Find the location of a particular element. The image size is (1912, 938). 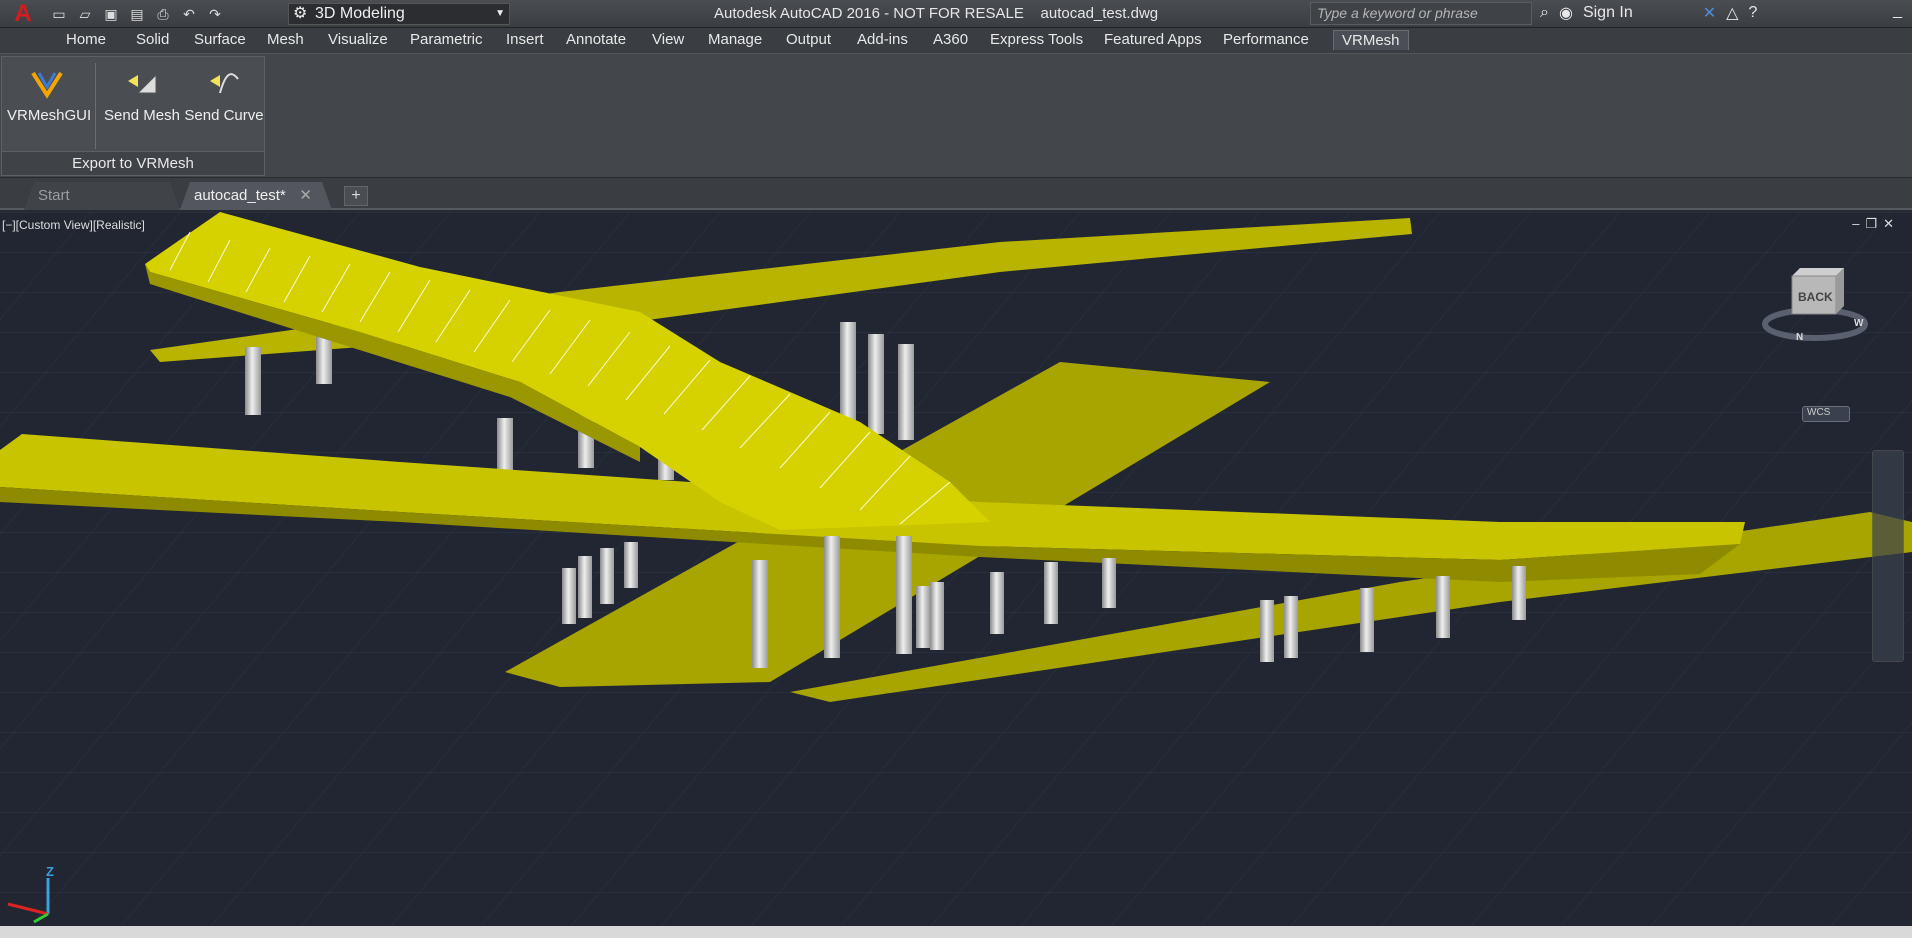

tab-performance: Performance is located at coordinates (1266, 39).